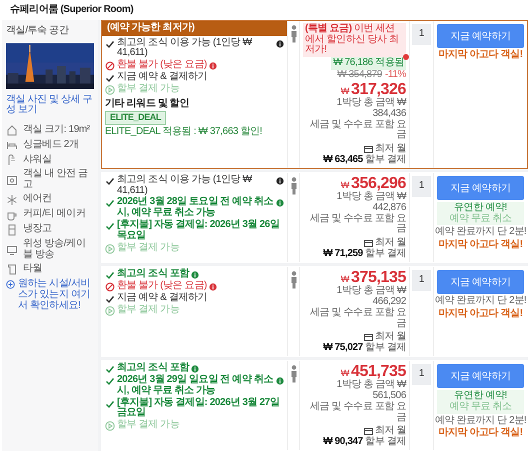 This screenshot has width=530, height=464. I want to click on promo-badge: (특별 요금) 이번 세션에서 할인하신 당사 최저가!, so click(354, 40).